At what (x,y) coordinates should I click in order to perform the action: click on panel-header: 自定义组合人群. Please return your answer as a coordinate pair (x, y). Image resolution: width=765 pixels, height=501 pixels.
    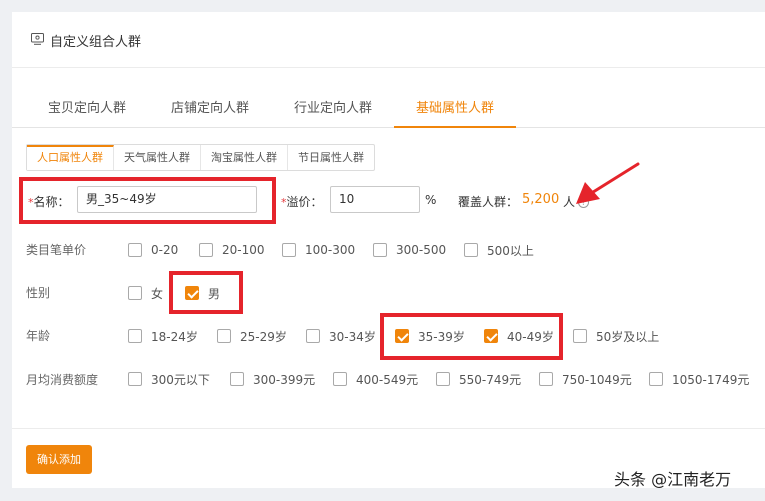
    Looking at the image, I should click on (388, 40).